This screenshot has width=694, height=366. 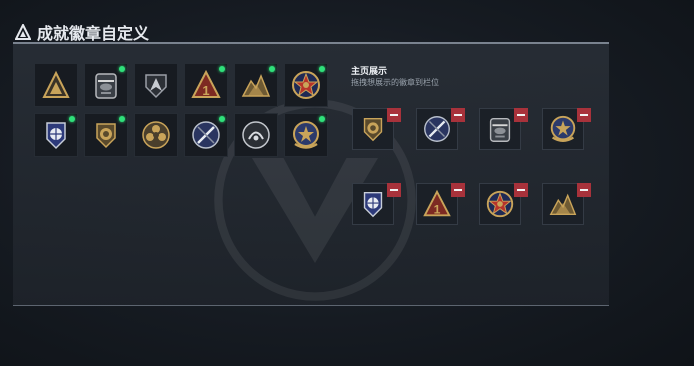 What do you see at coordinates (181, 110) in the screenshot?
I see `badge-grid: 1` at bounding box center [181, 110].